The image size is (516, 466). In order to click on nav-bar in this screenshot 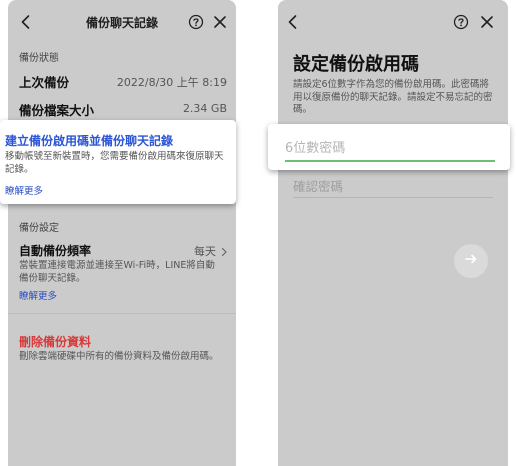, I will do `click(393, 22)`.